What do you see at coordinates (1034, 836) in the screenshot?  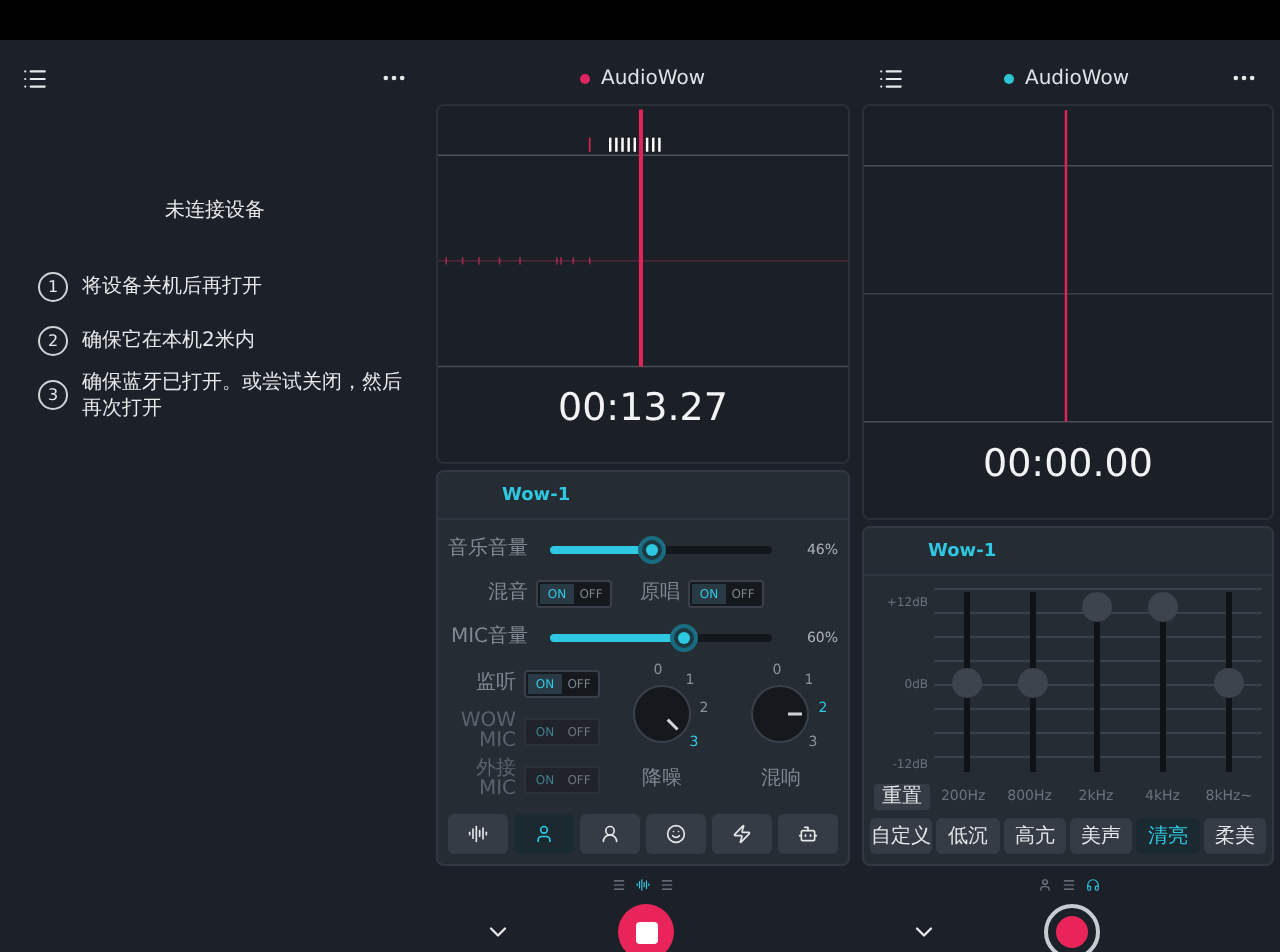 I see `preset-button: 高亢` at bounding box center [1034, 836].